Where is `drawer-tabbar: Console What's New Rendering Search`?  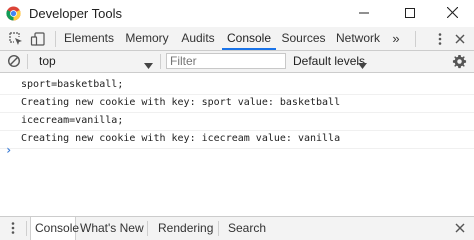 drawer-tabbar: Console What's New Rendering Search is located at coordinates (237, 228).